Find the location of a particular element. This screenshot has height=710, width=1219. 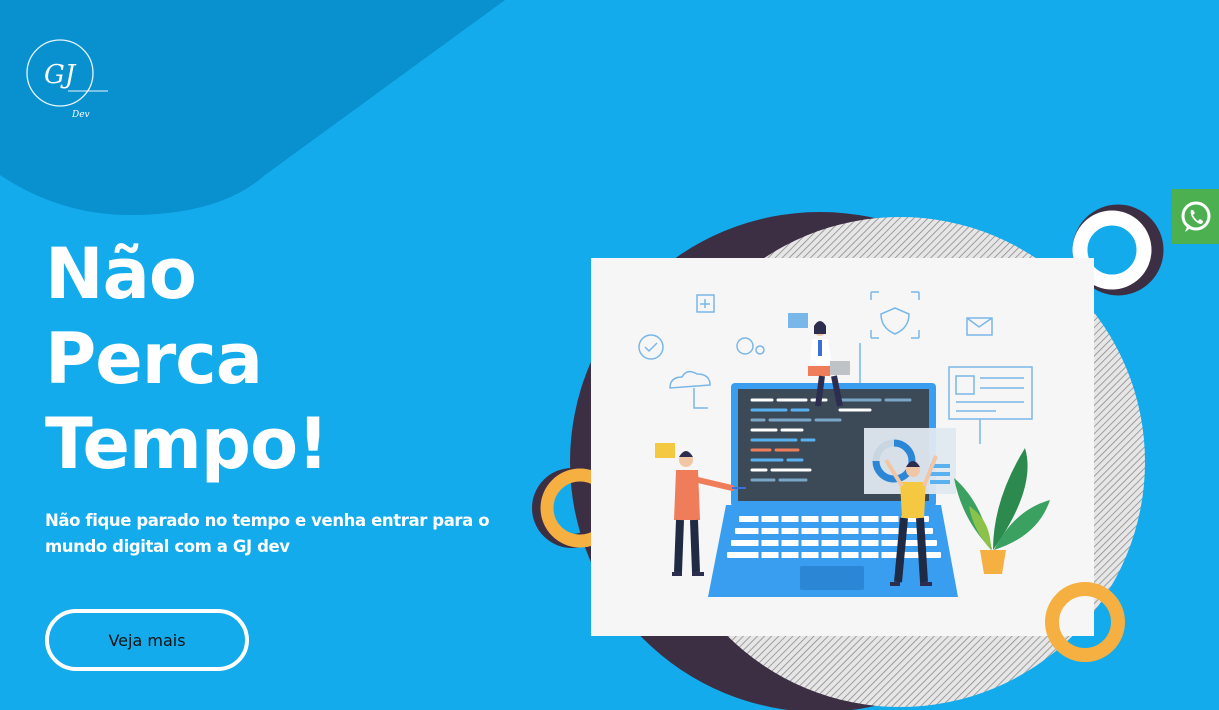

laptop-touchpad is located at coordinates (832, 578).